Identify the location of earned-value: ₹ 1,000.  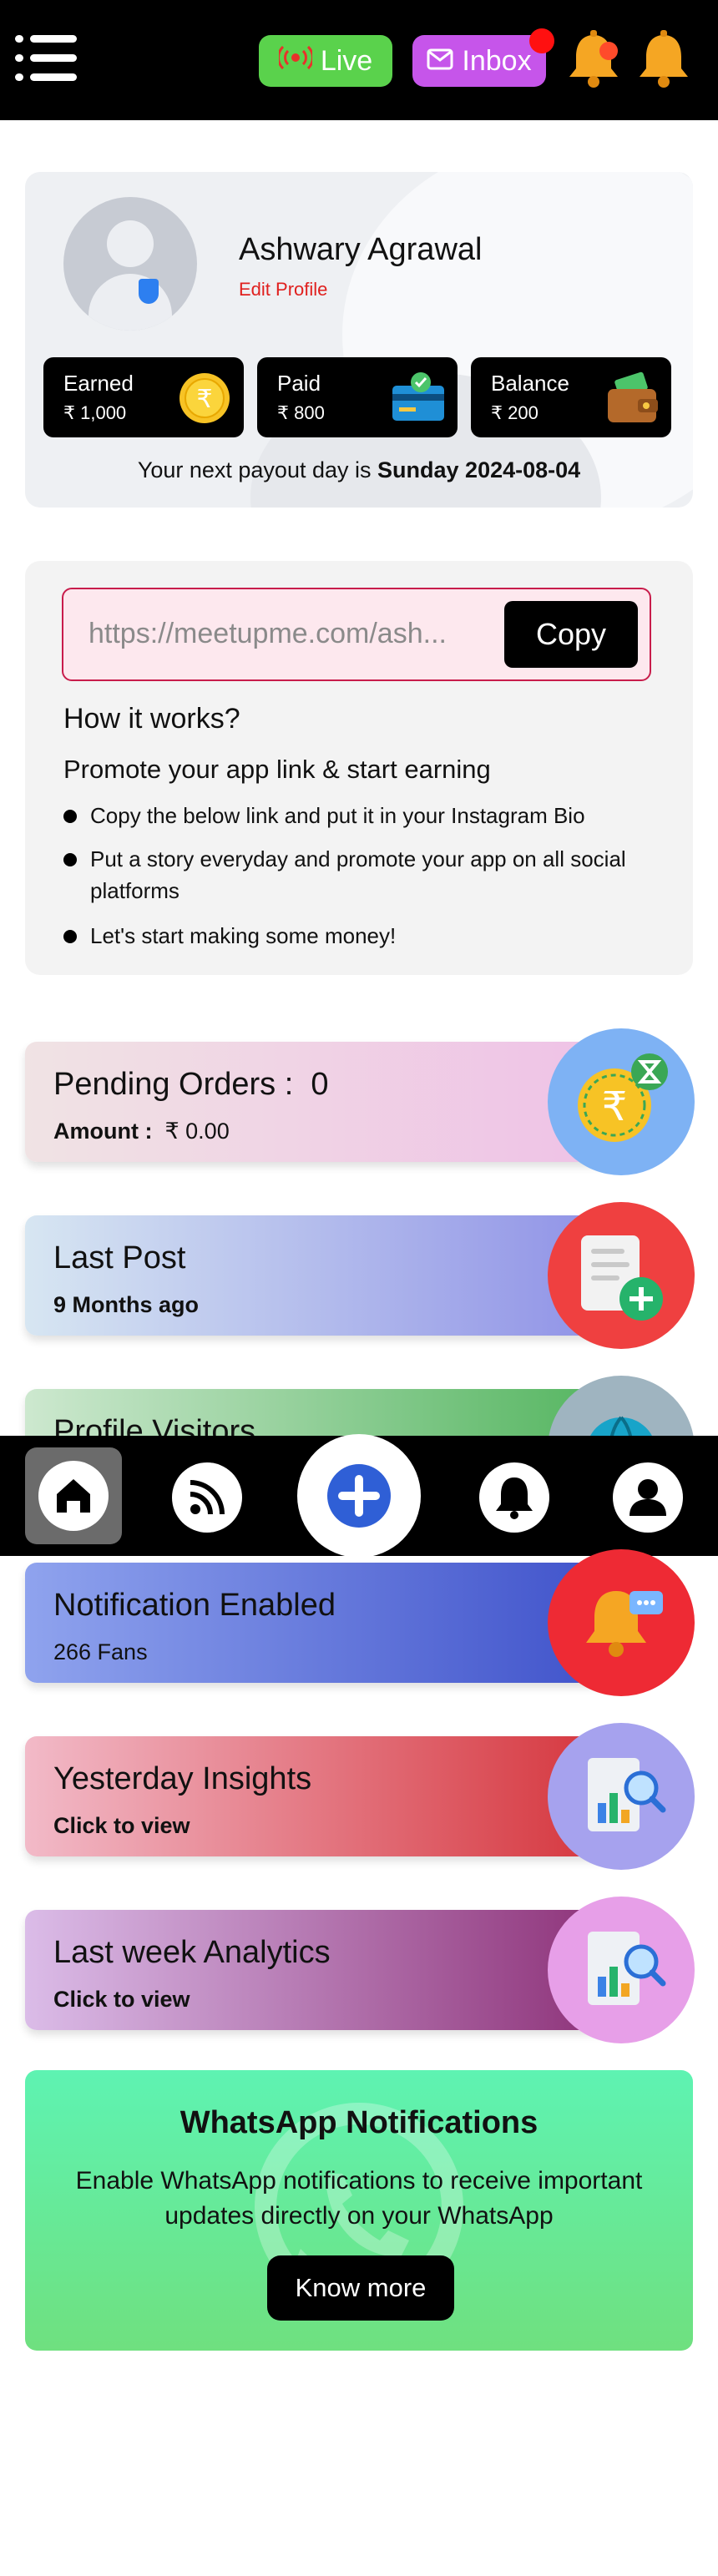
(95, 412).